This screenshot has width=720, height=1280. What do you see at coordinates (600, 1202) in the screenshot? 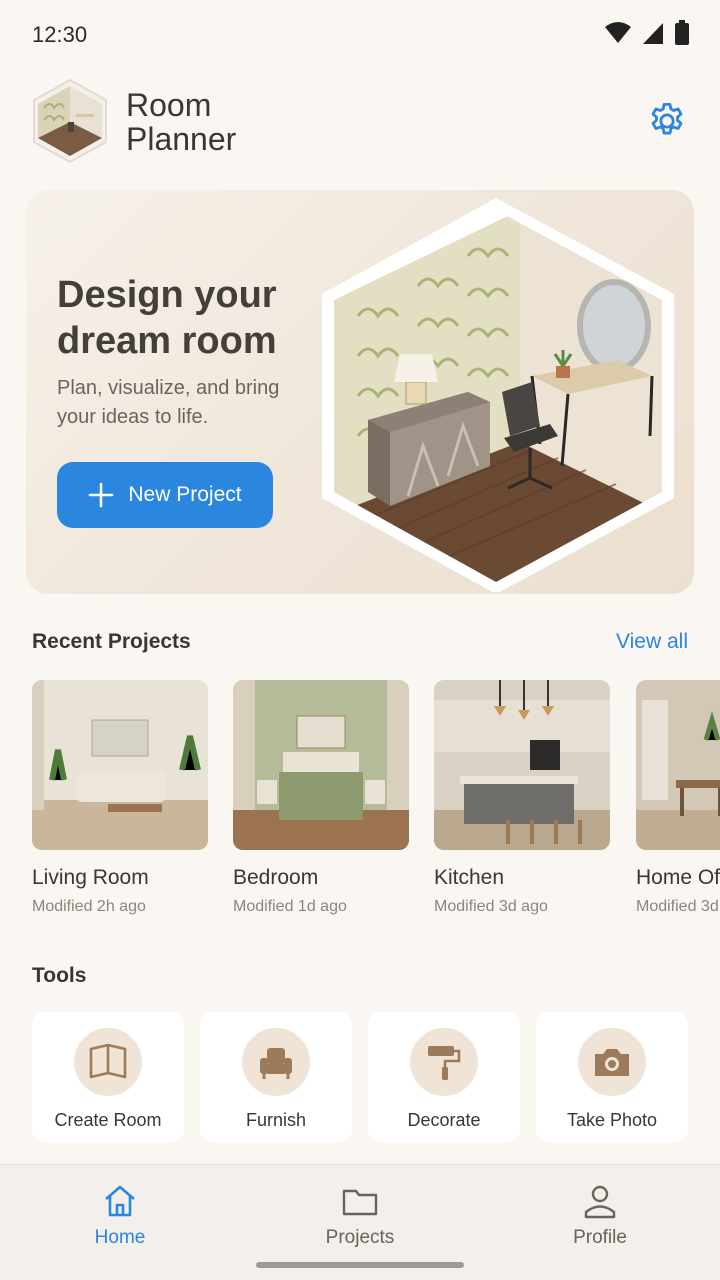
I see `person-icon` at bounding box center [600, 1202].